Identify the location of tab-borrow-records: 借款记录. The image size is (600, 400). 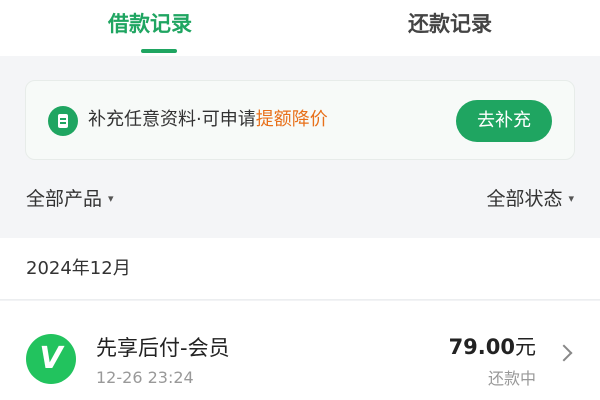
(150, 28).